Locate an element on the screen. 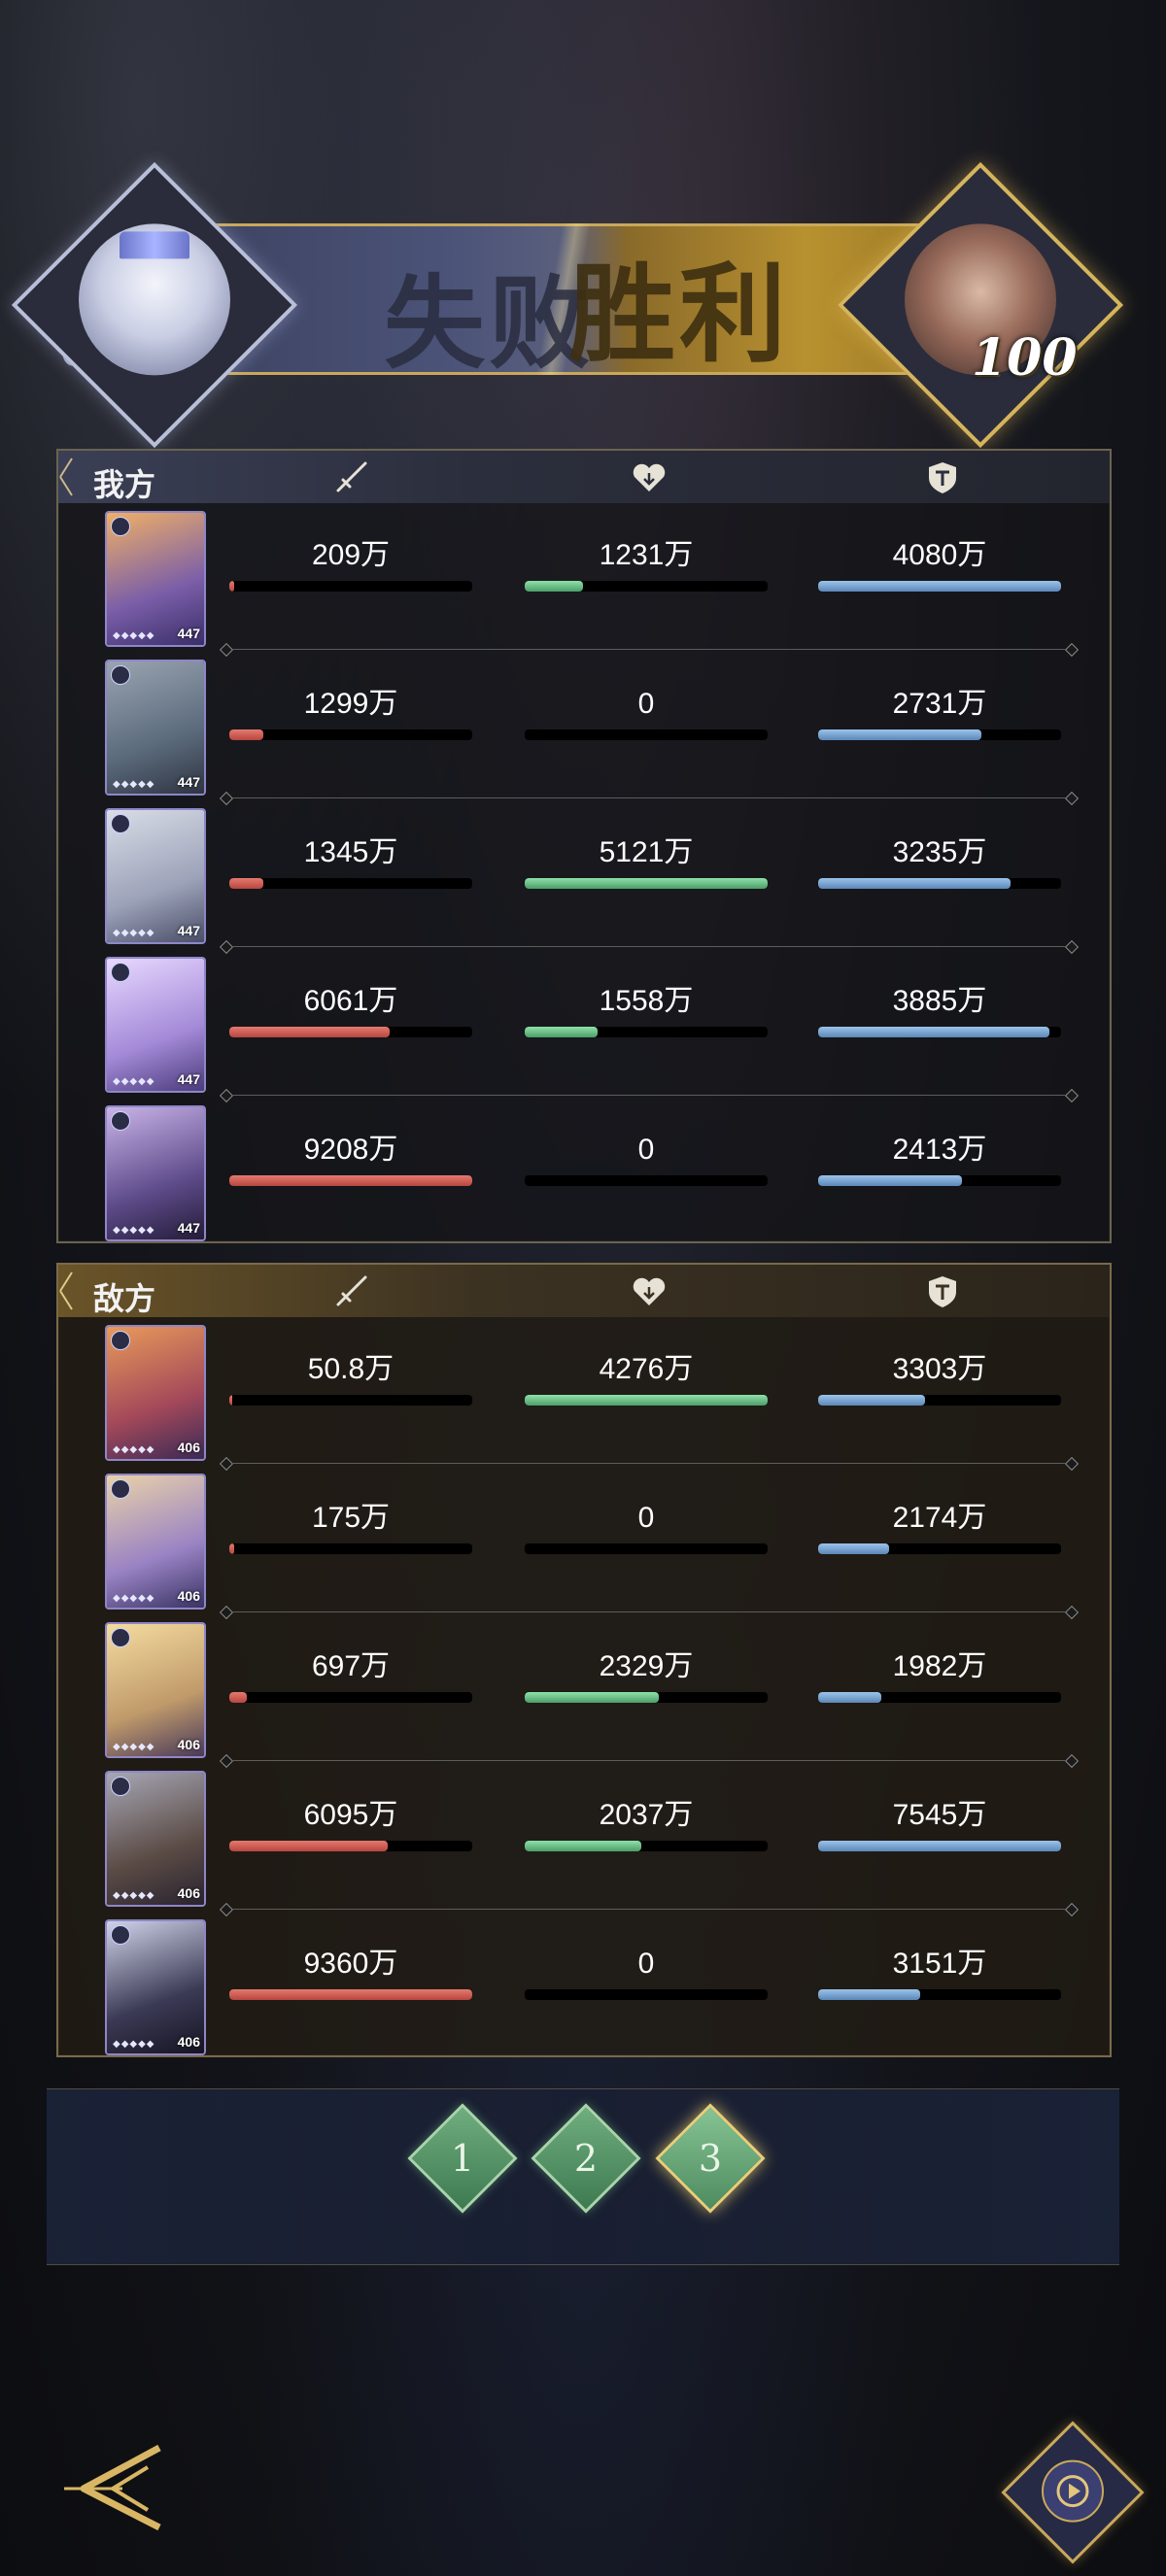  back-arrow-icon is located at coordinates (112, 2486).